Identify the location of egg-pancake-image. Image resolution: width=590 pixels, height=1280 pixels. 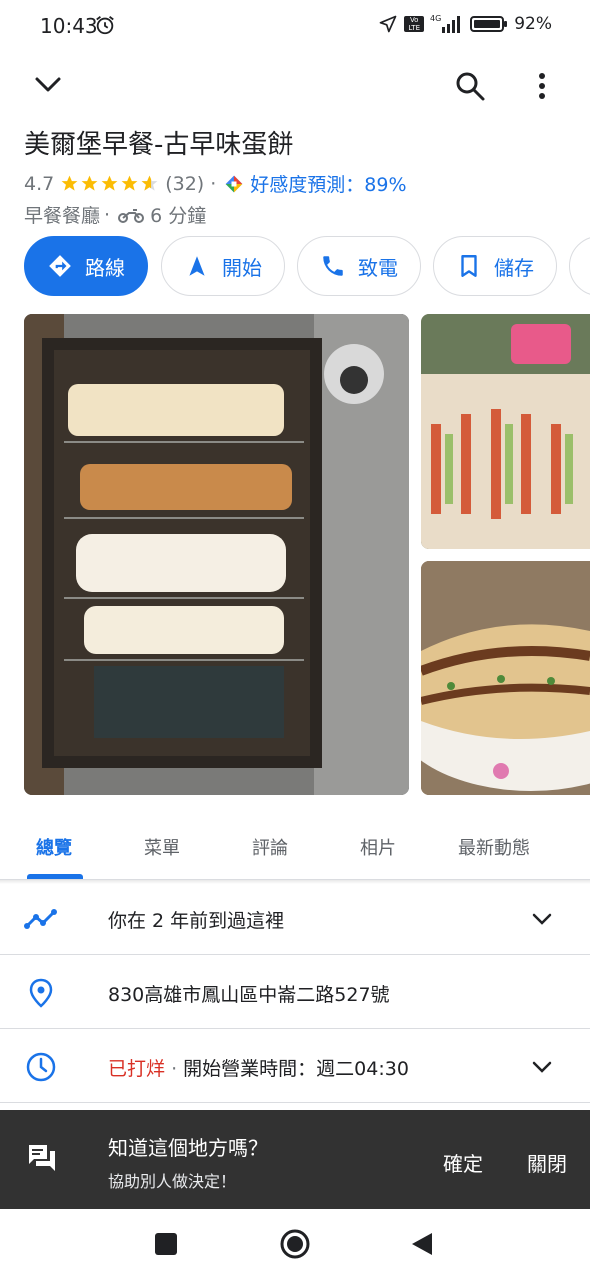
(505, 678).